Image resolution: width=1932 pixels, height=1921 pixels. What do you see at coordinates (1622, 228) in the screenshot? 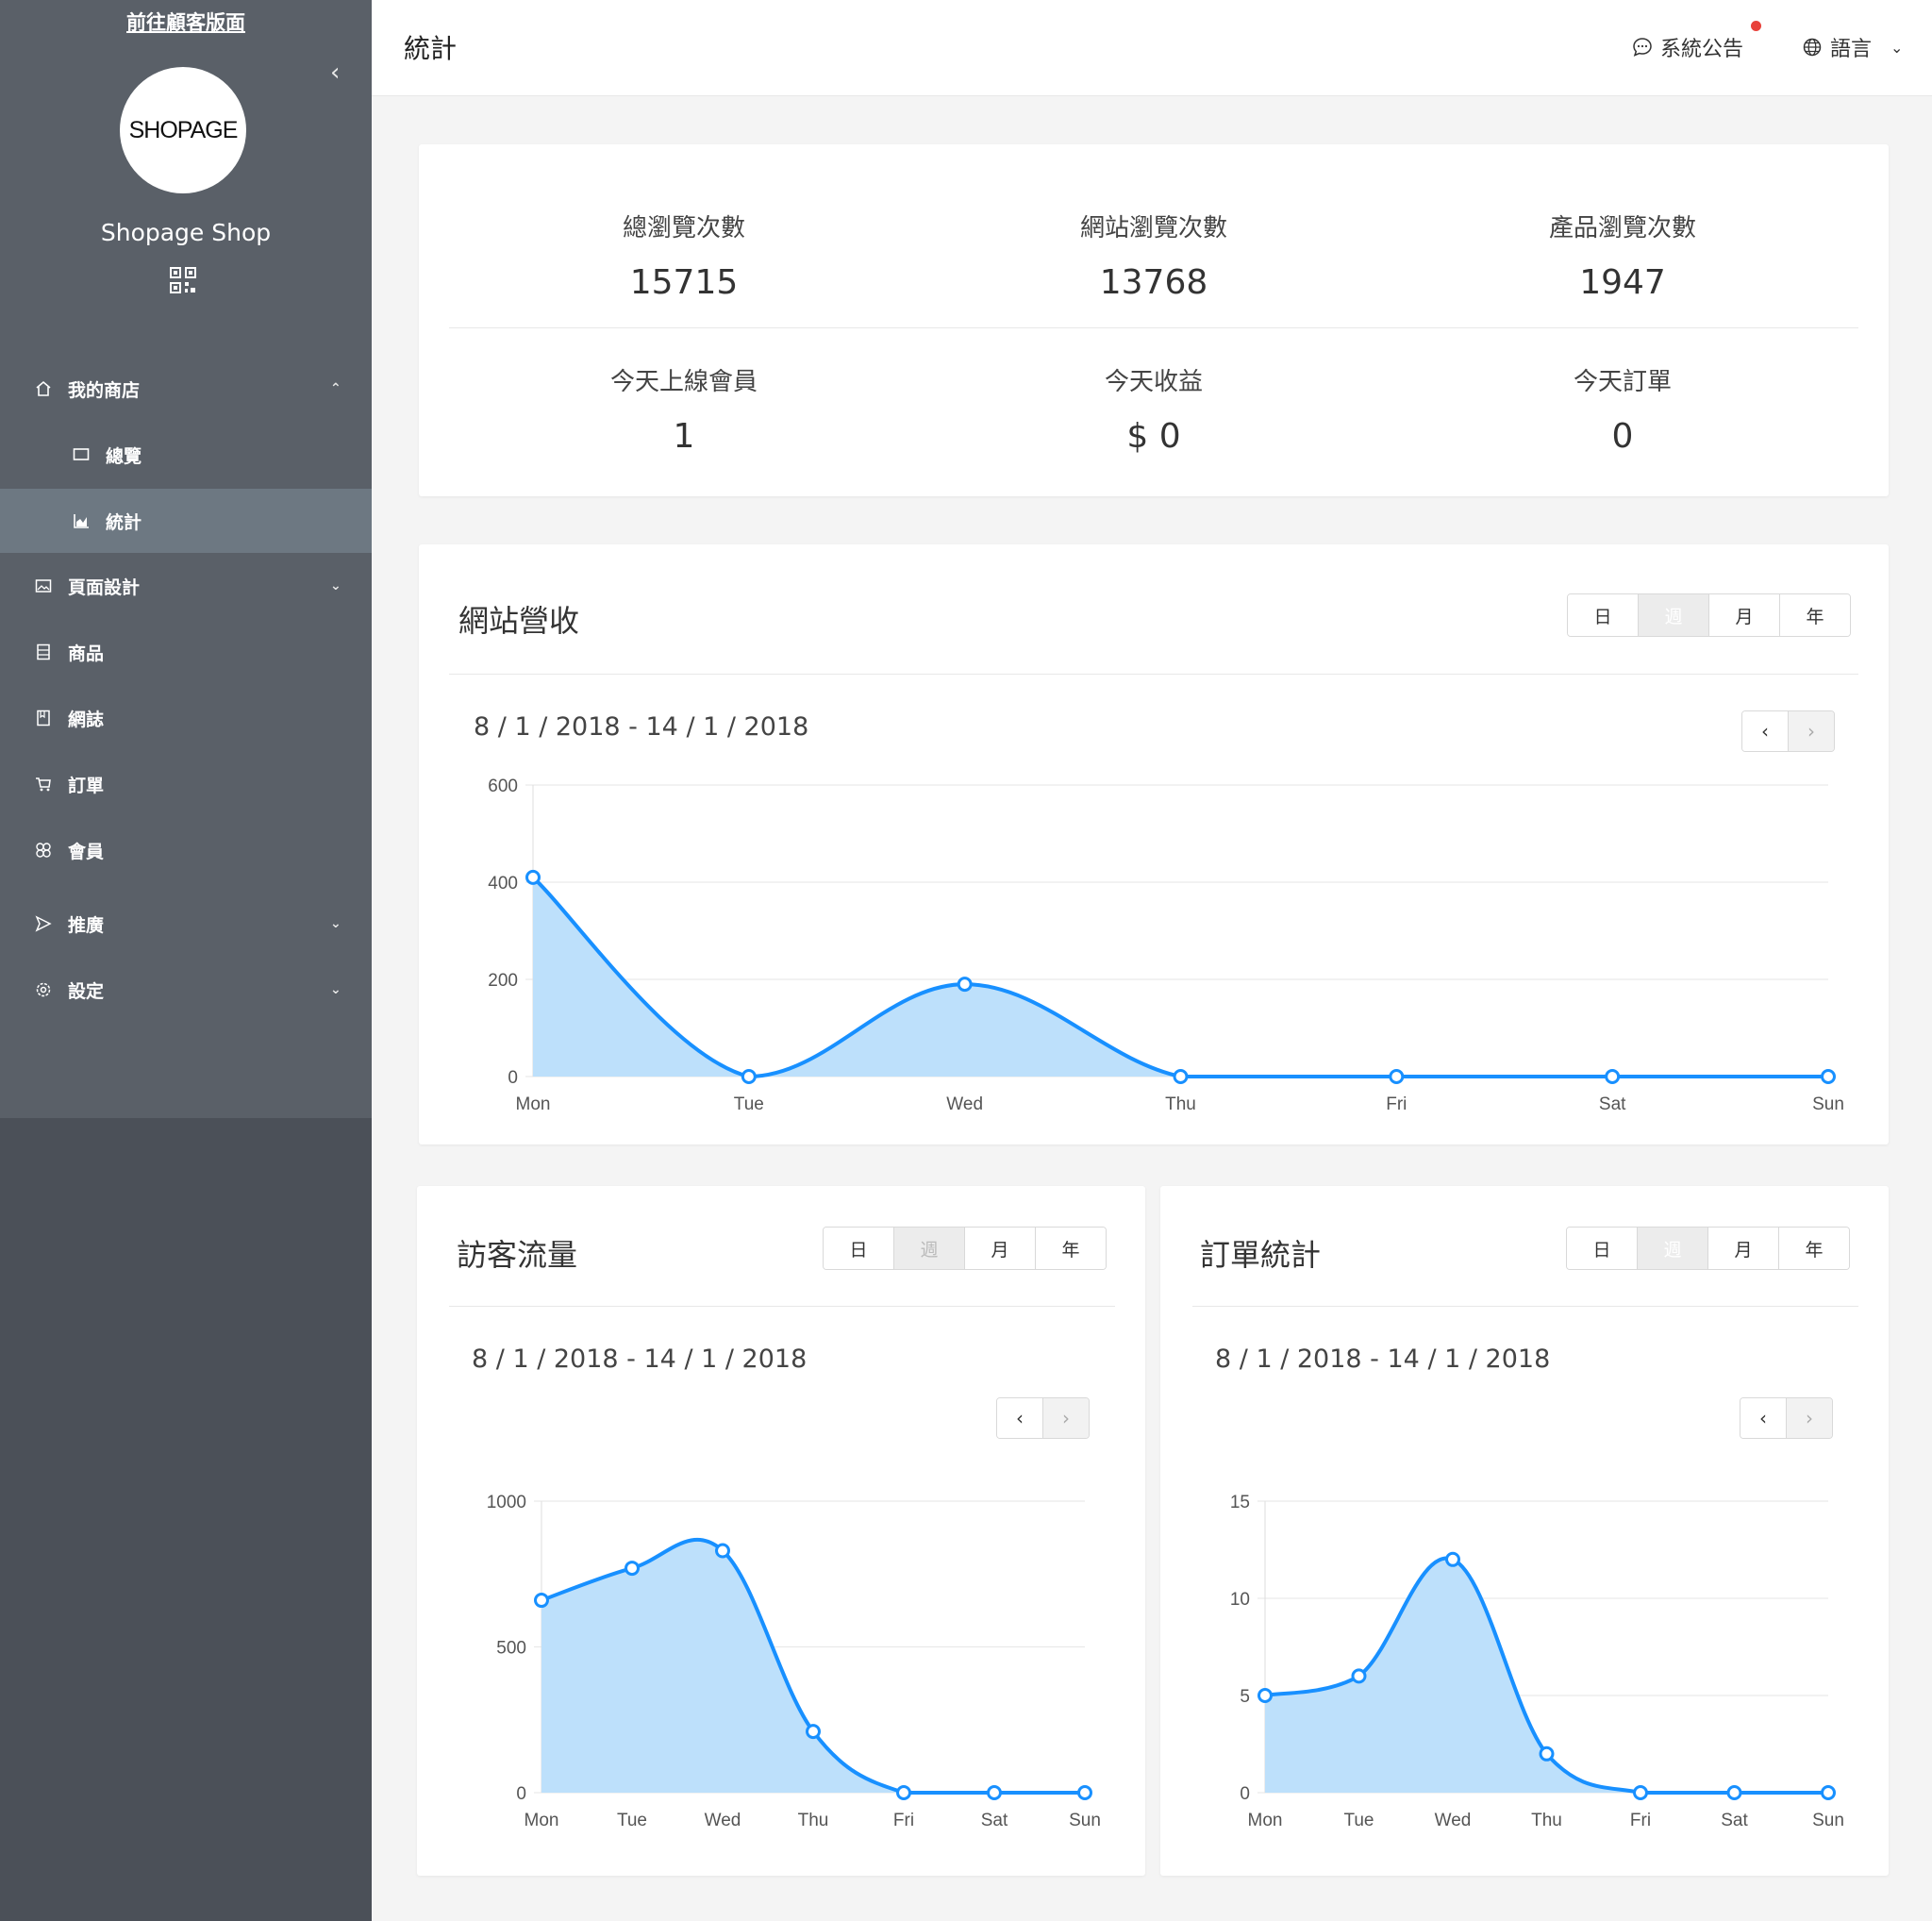
I see `stat-label: 產品瀏覽次數` at bounding box center [1622, 228].